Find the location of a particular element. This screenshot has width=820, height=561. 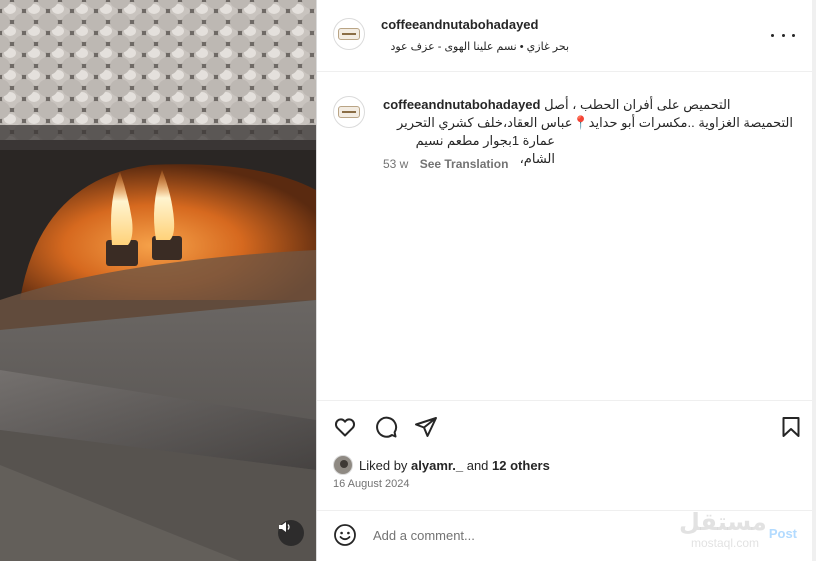

likes-others-link: 12 others is located at coordinates (521, 465).